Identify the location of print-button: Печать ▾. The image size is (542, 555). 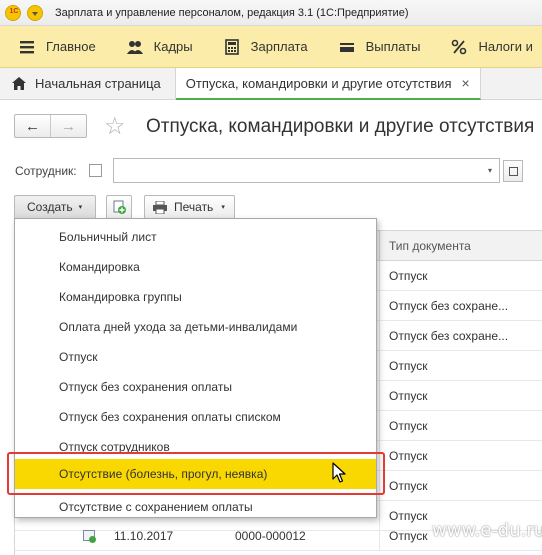
(189, 207).